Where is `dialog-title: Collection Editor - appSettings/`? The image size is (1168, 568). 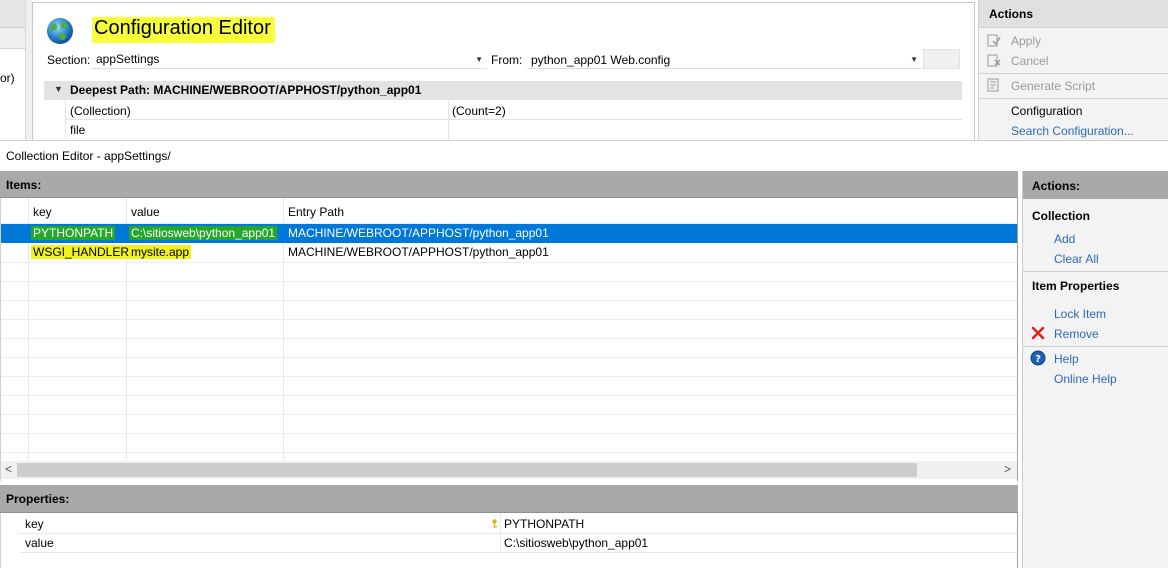 dialog-title: Collection Editor - appSettings/ is located at coordinates (88, 156).